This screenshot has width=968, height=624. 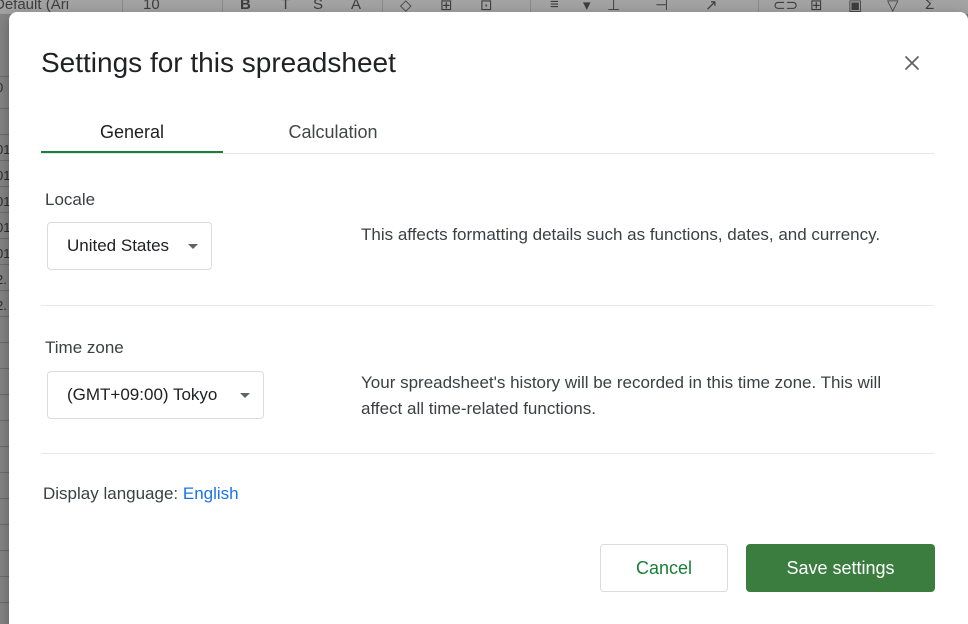 I want to click on close-button, so click(x=912, y=63).